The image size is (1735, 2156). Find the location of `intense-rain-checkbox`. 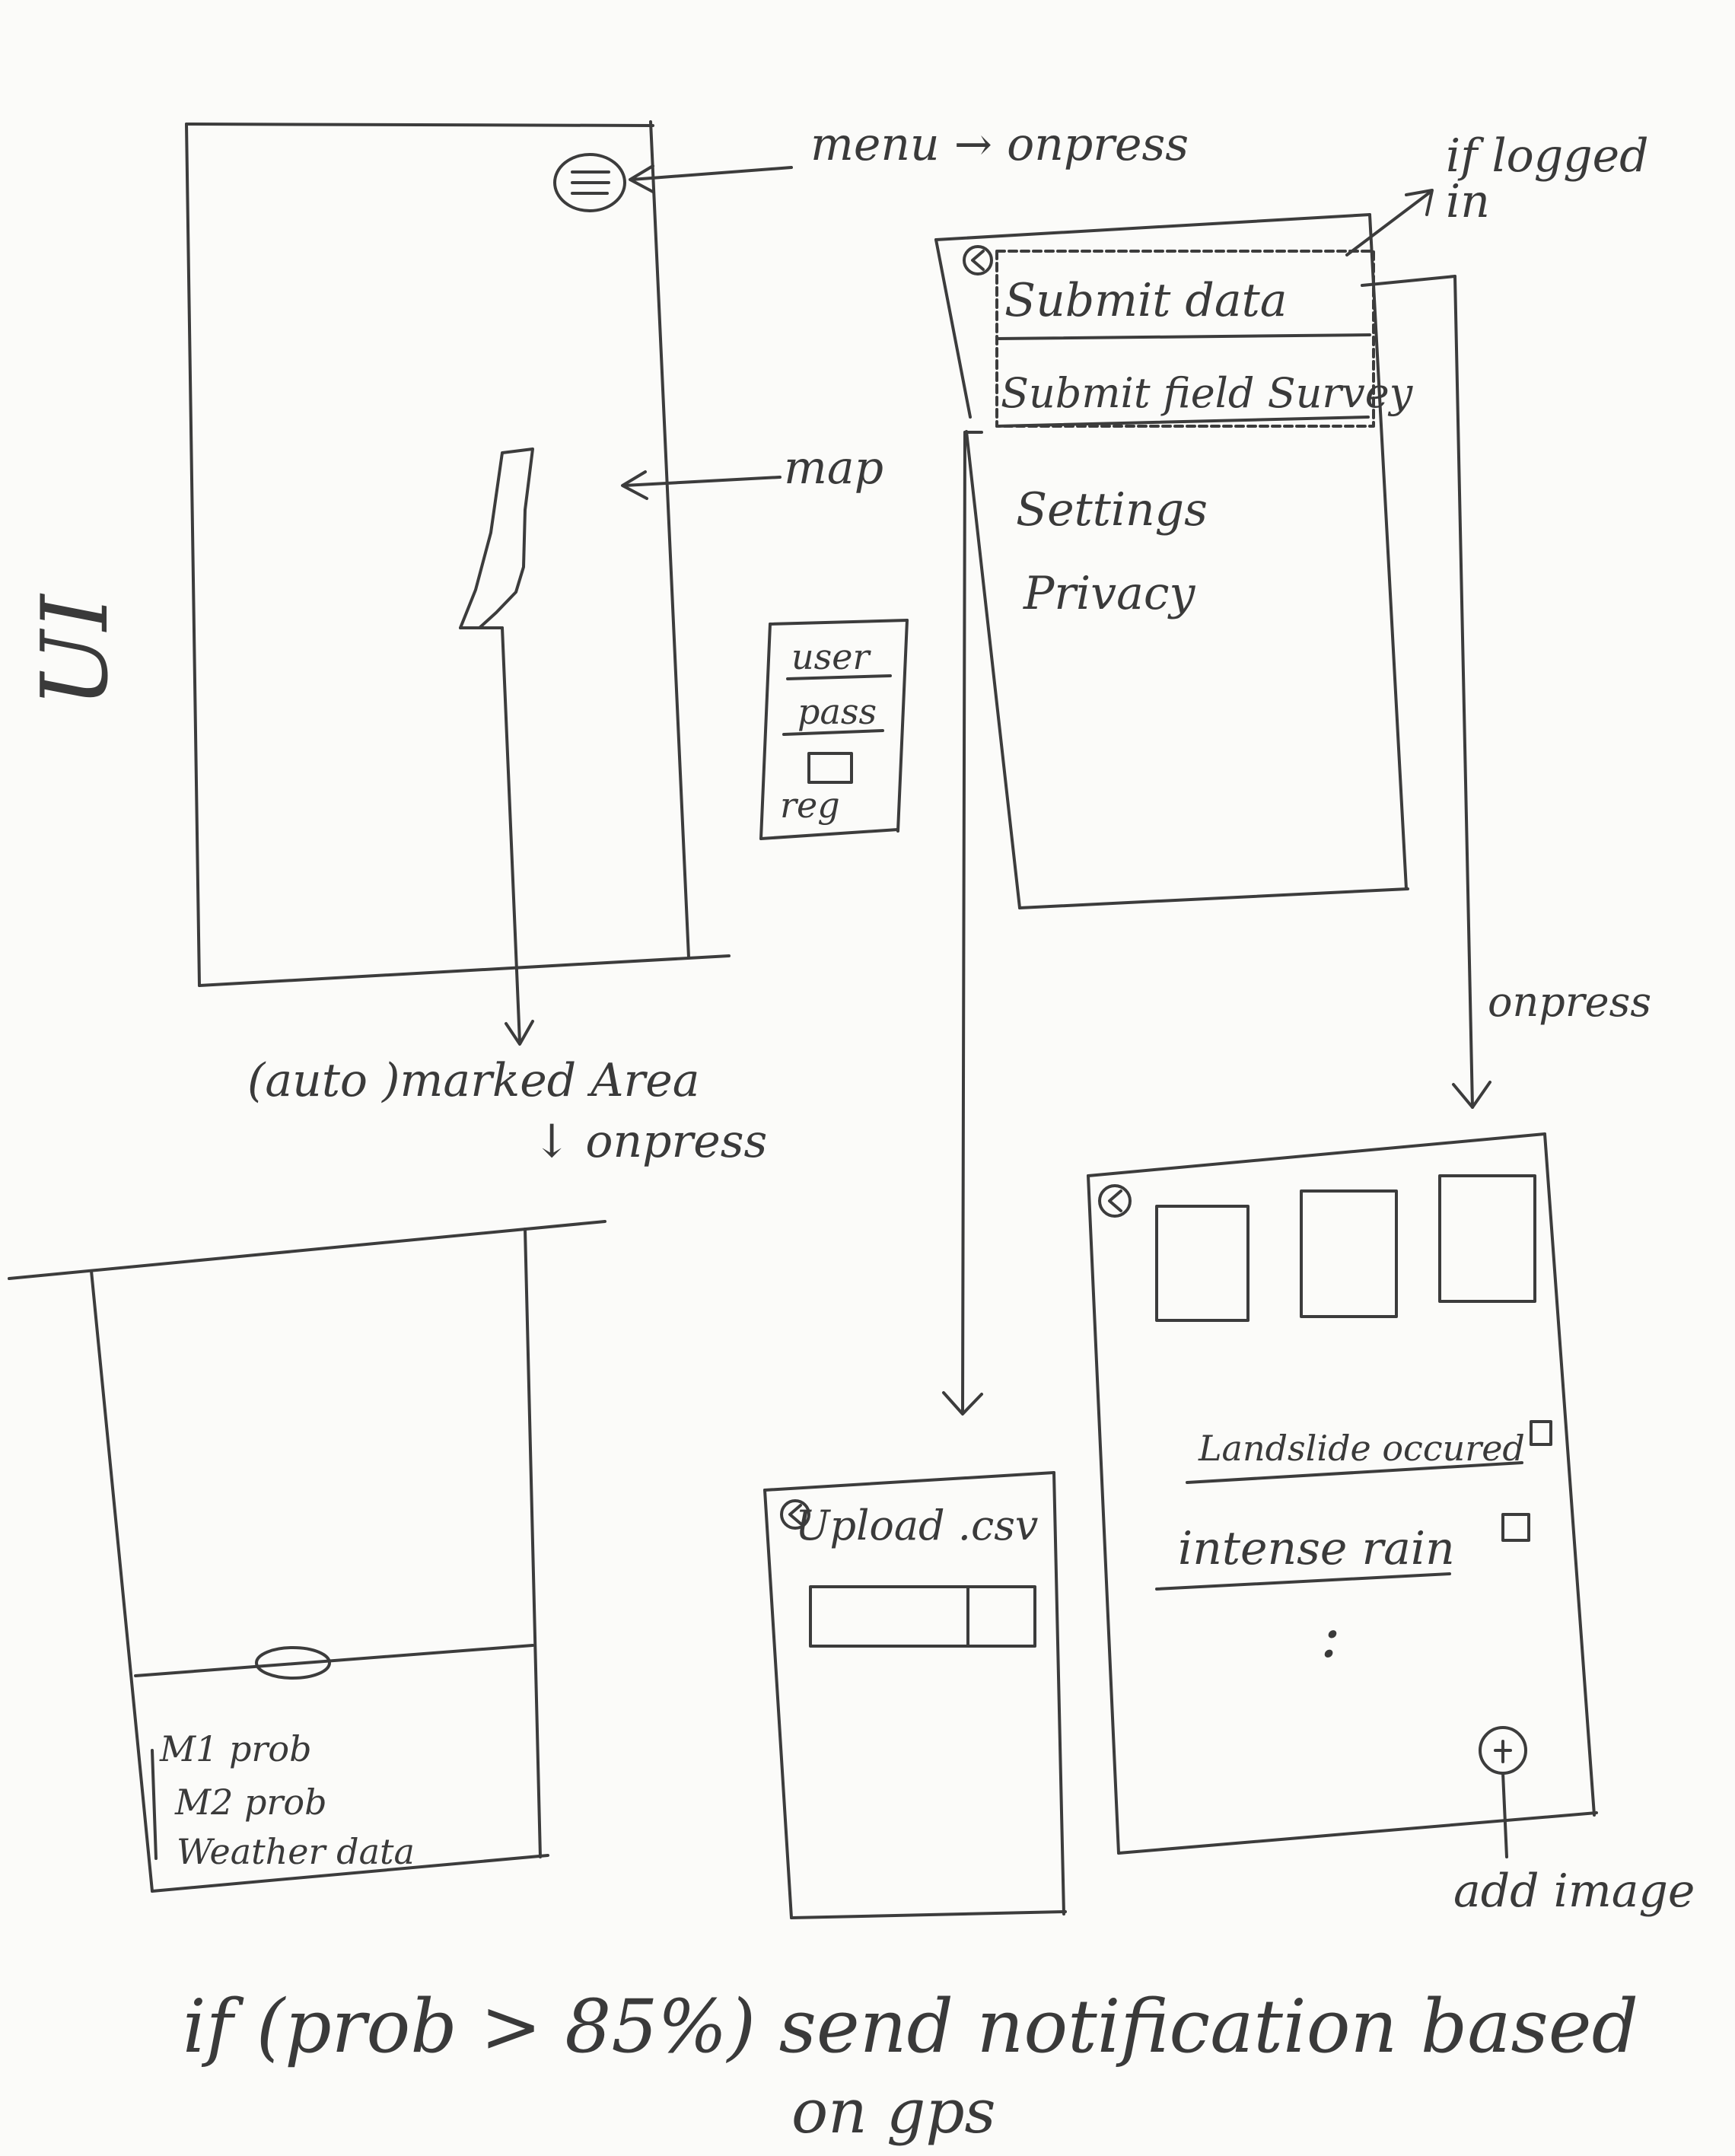

intense-rain-checkbox is located at coordinates (1515, 1528).